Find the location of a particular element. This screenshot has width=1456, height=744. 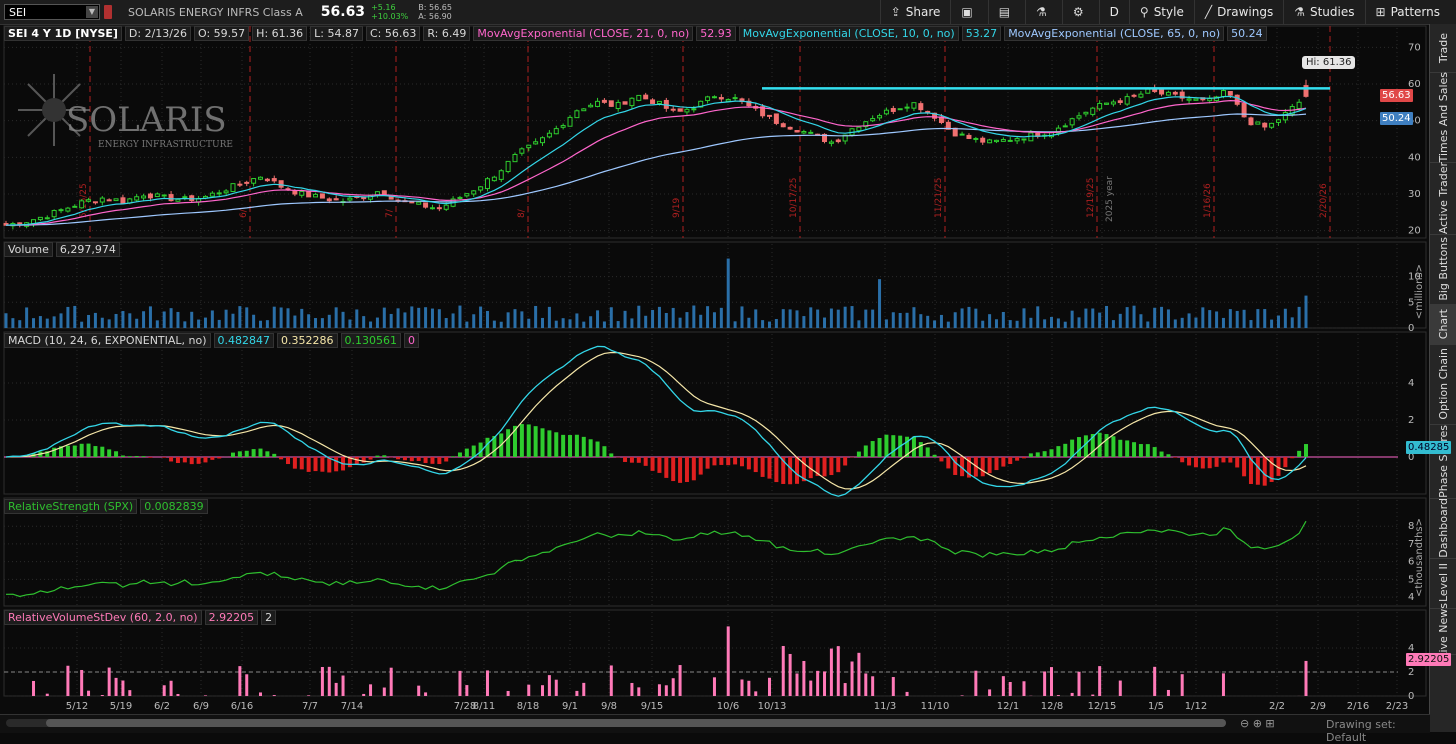

last-price-tag: 56.63 is located at coordinates (1396, 95).